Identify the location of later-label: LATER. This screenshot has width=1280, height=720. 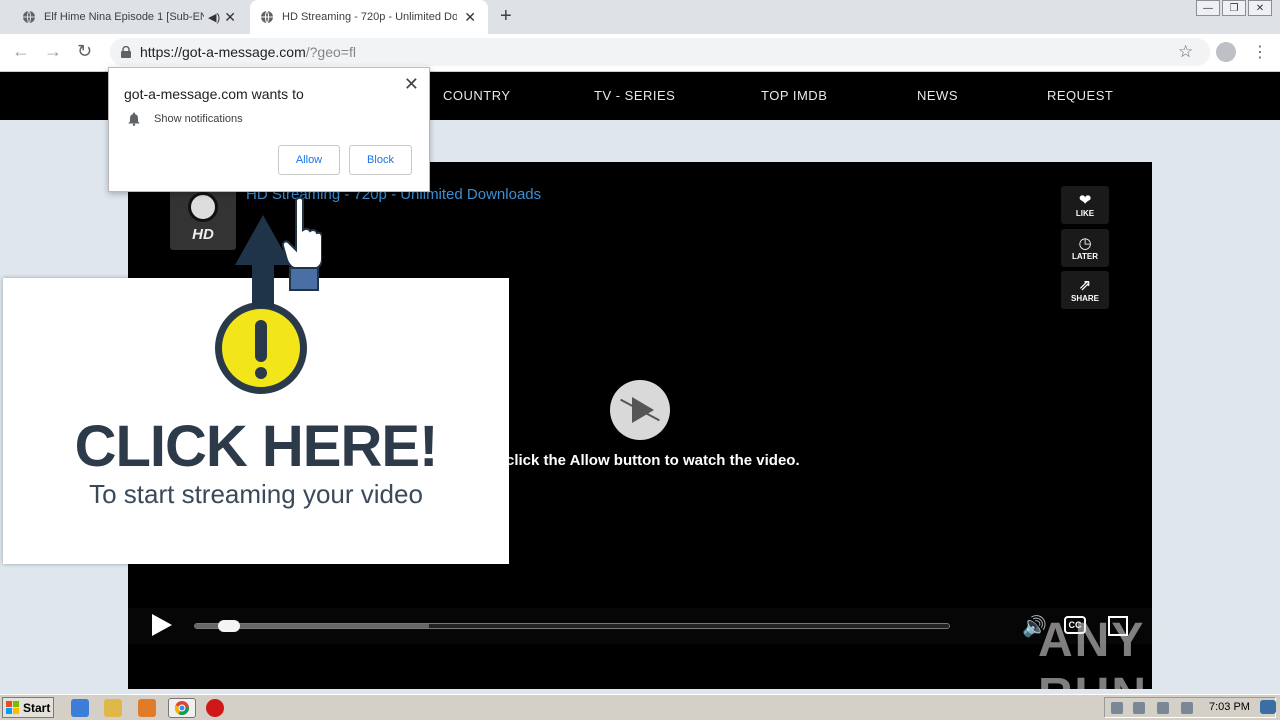
(1085, 256).